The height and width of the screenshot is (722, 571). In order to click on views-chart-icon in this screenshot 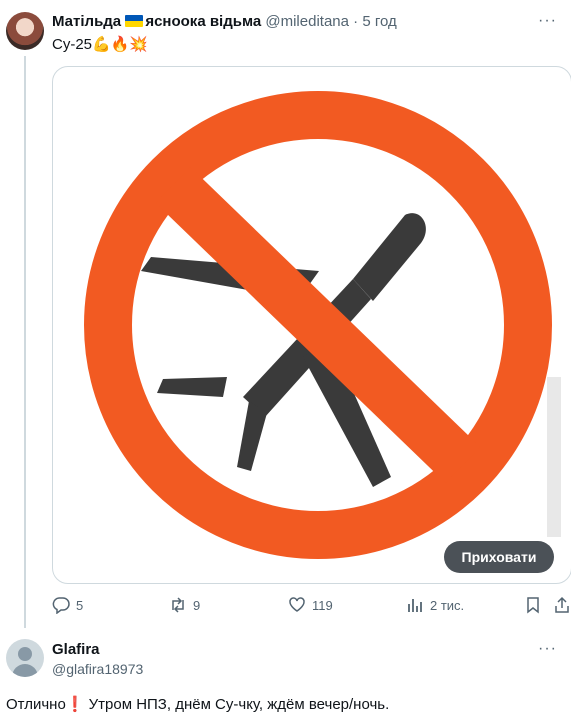, I will do `click(415, 605)`.